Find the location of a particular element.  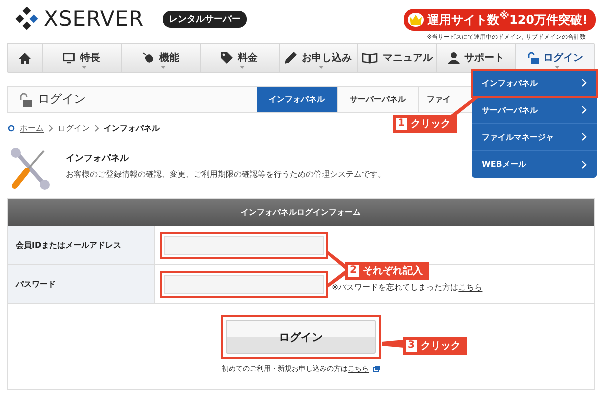

bullet-icon is located at coordinates (11, 128).